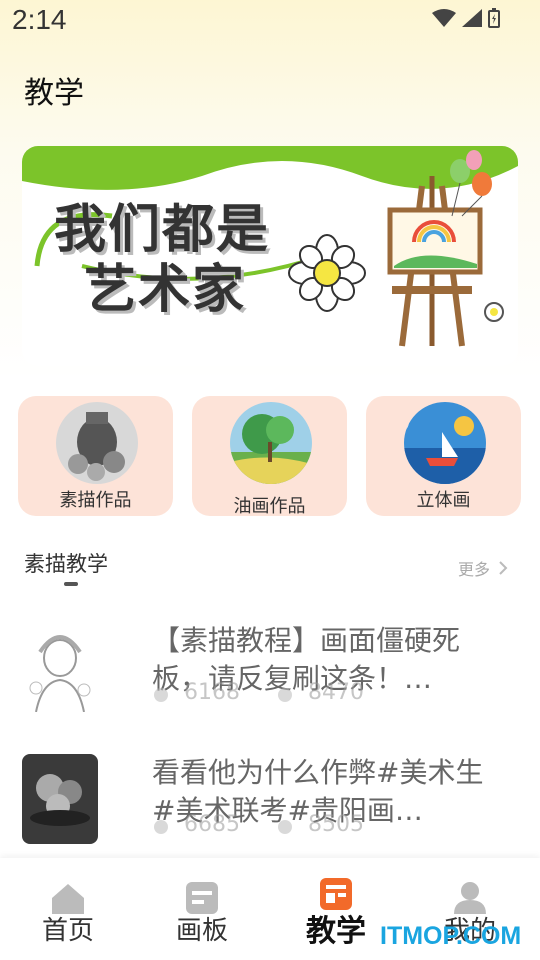 Image resolution: width=540 pixels, height=960 pixels. I want to click on banner-headline: 我们都是 艺术家, so click(162, 260).